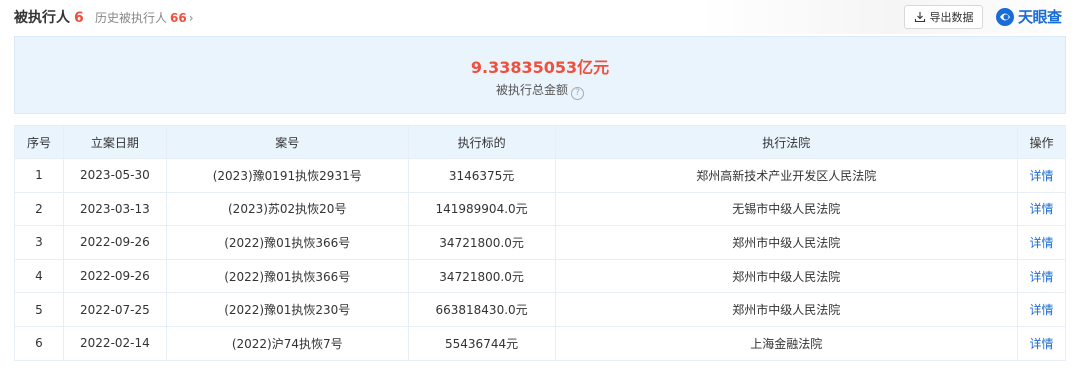  What do you see at coordinates (540, 17) in the screenshot?
I see `top-bar: 被执行人 6 历史被执行人 66 › 导出数据 天眼查` at bounding box center [540, 17].